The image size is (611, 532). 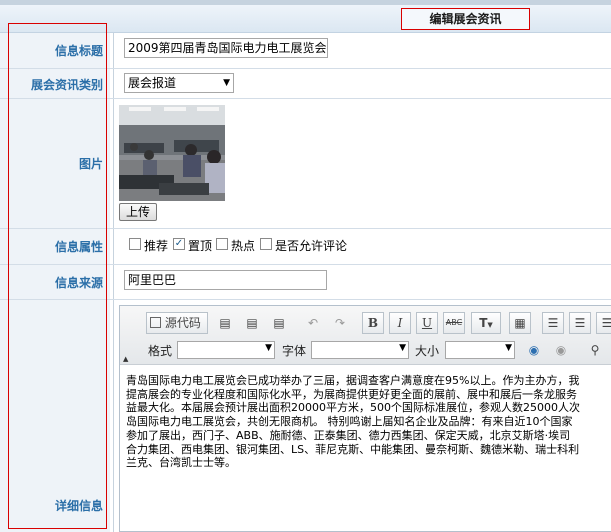 What do you see at coordinates (243, 246) in the screenshot?
I see `hot-label: 热点` at bounding box center [243, 246].